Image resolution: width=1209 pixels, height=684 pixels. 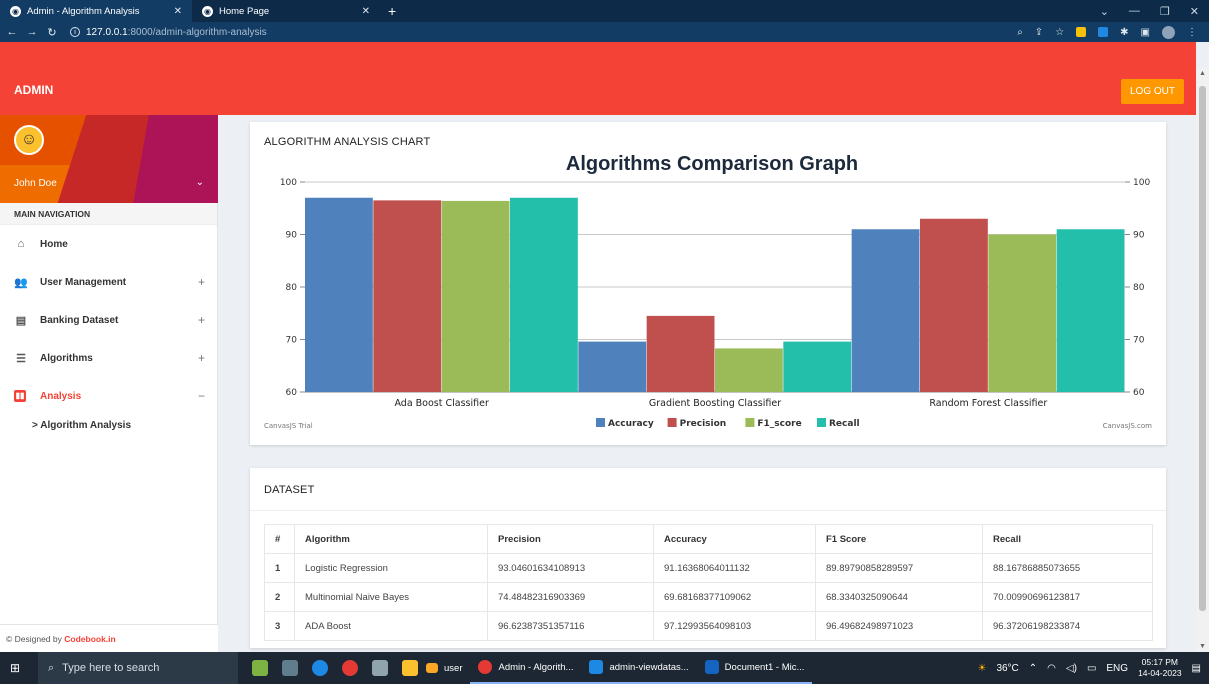 What do you see at coordinates (35, 183) in the screenshot?
I see `user-name: John Doe` at bounding box center [35, 183].